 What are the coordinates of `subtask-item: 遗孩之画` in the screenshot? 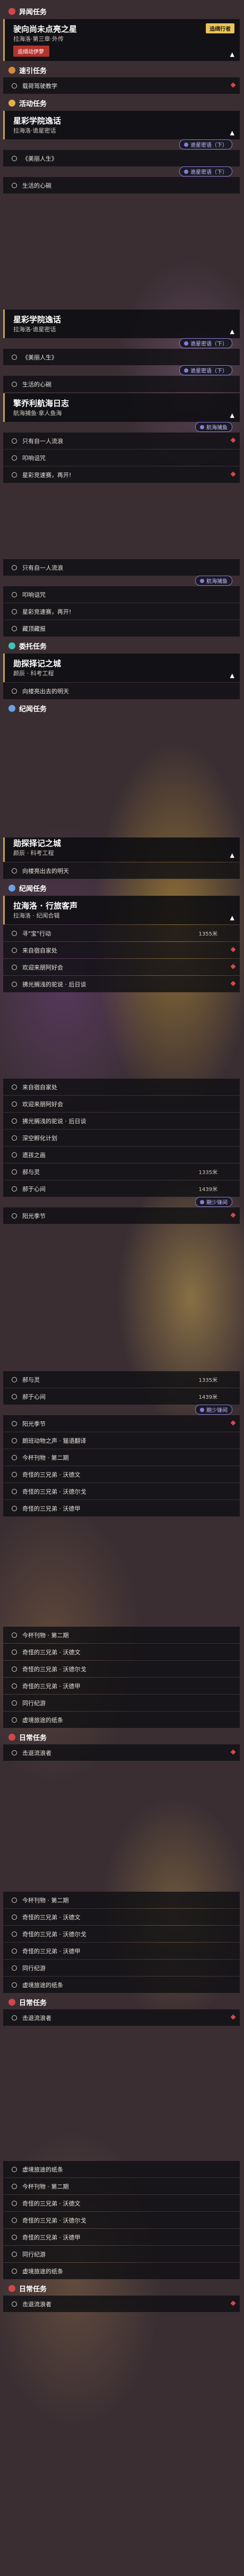 It's located at (122, 1154).